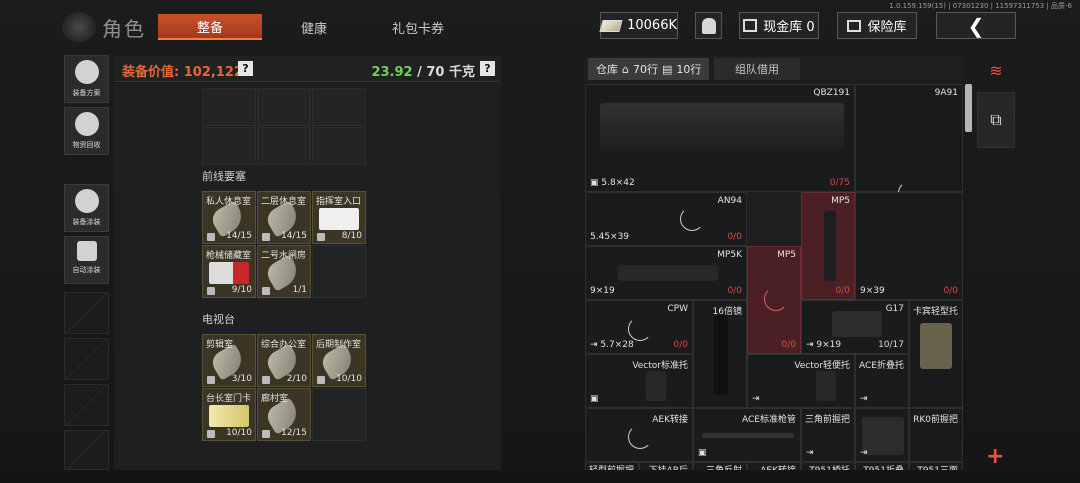  I want to click on safe-box-label: 保险库, so click(887, 27).